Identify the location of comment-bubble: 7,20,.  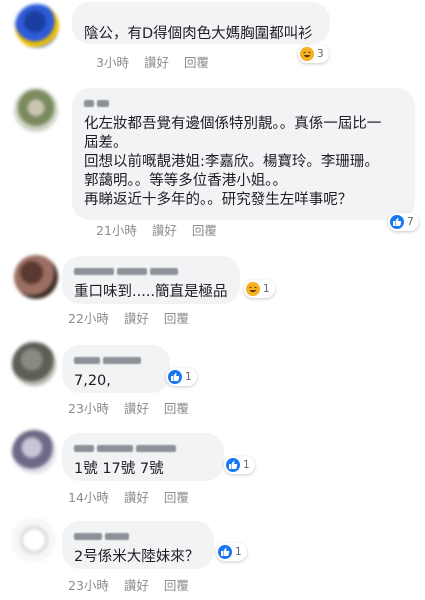
(116, 369).